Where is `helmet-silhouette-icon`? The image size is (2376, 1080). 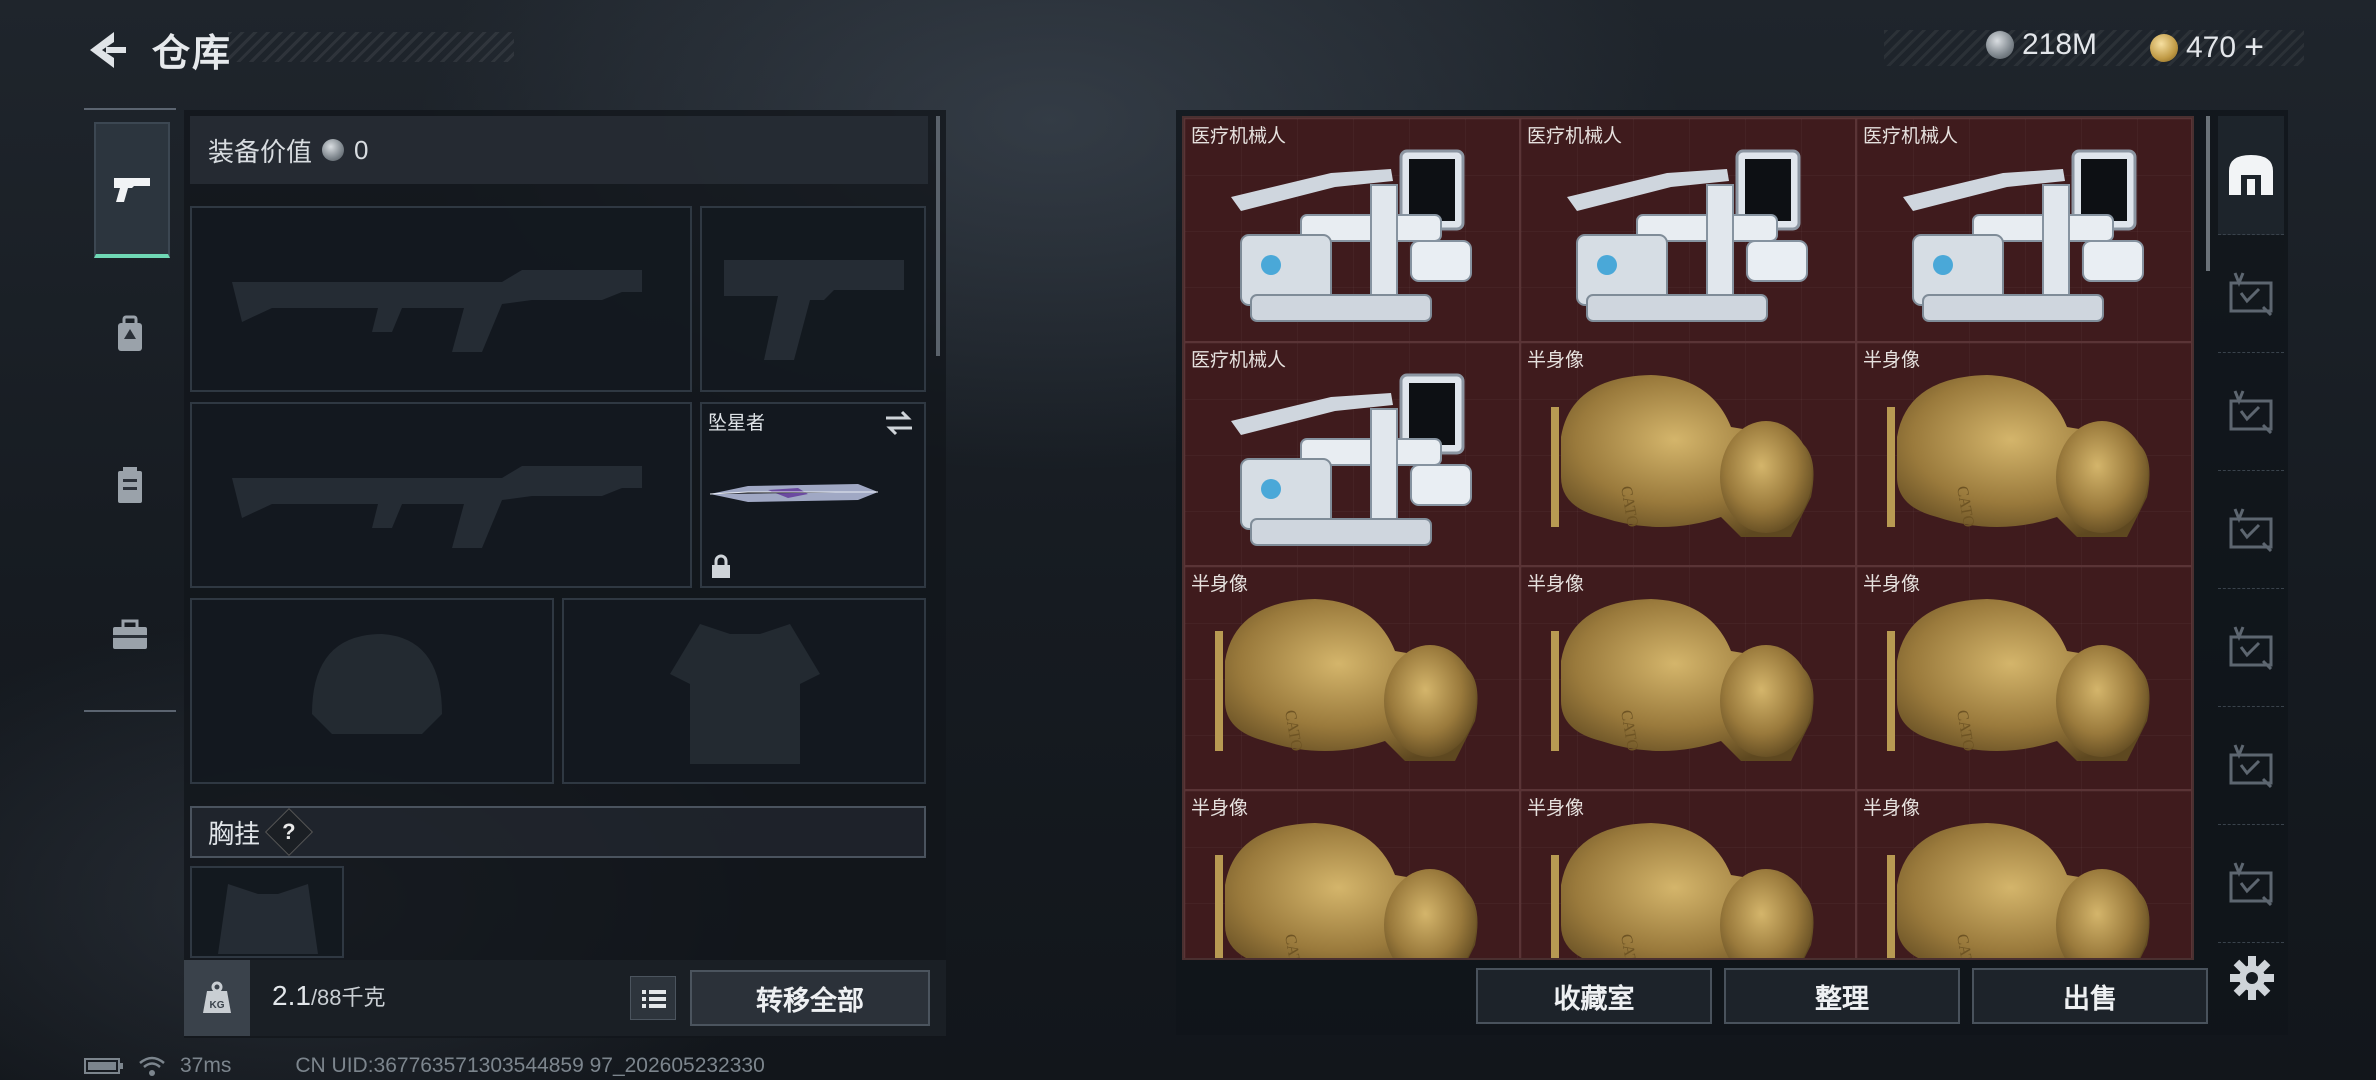 helmet-silhouette-icon is located at coordinates (377, 684).